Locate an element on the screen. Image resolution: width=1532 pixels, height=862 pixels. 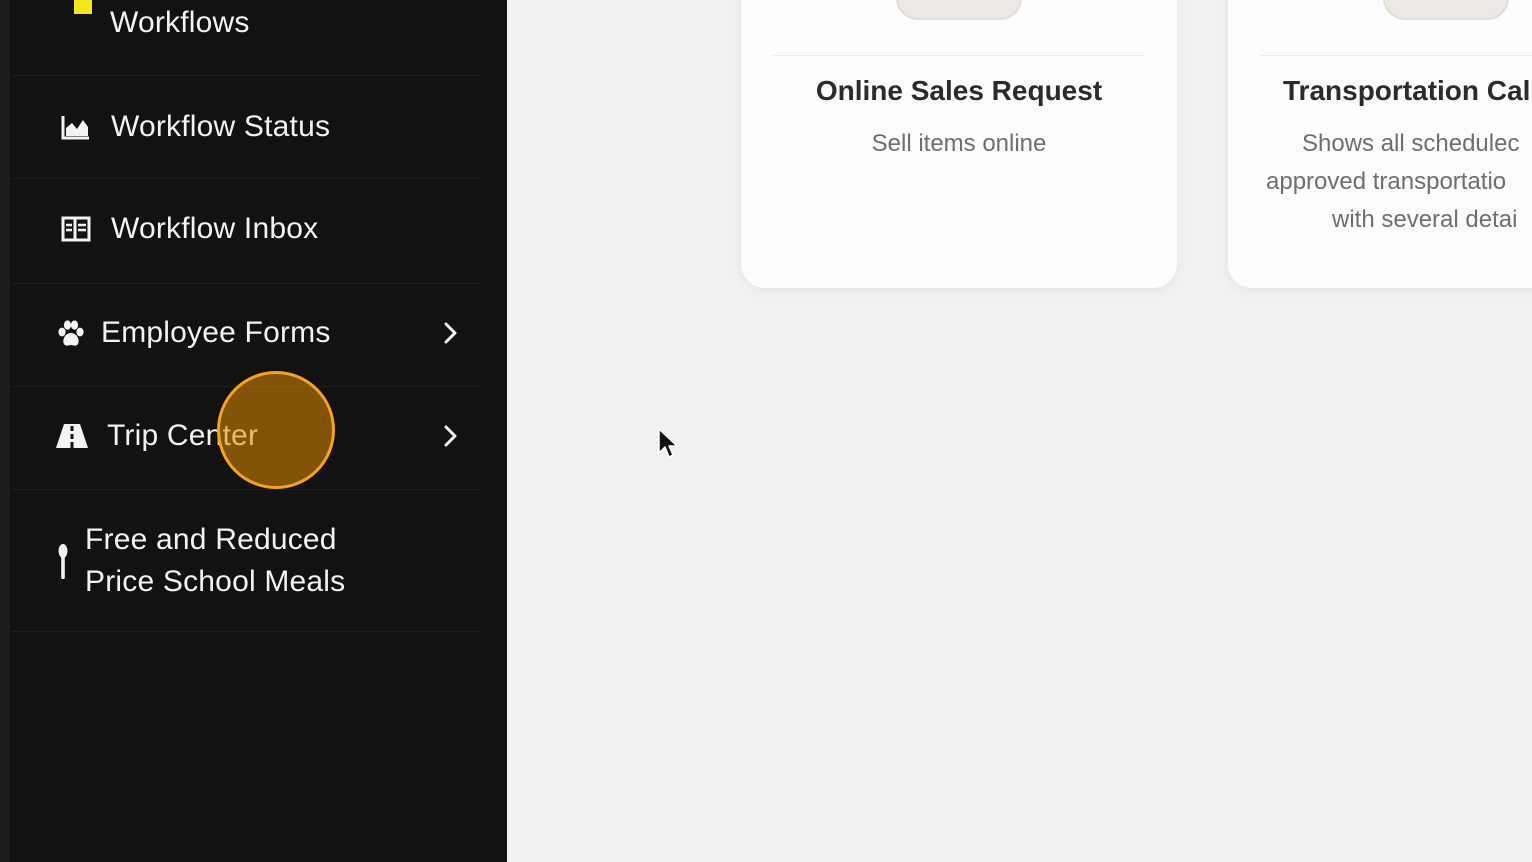
sidebar-item-label: Employee Forms is located at coordinates (216, 332).